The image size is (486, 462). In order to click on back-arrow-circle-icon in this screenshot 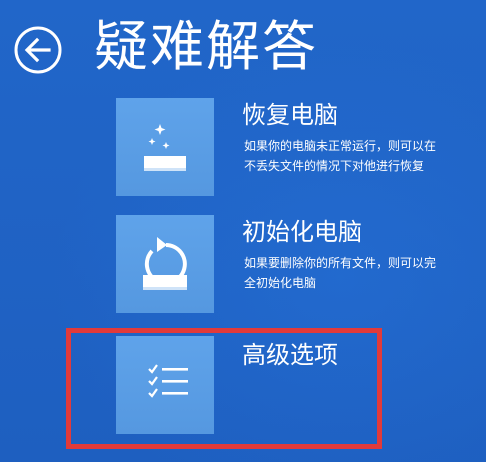, I will do `click(38, 50)`.